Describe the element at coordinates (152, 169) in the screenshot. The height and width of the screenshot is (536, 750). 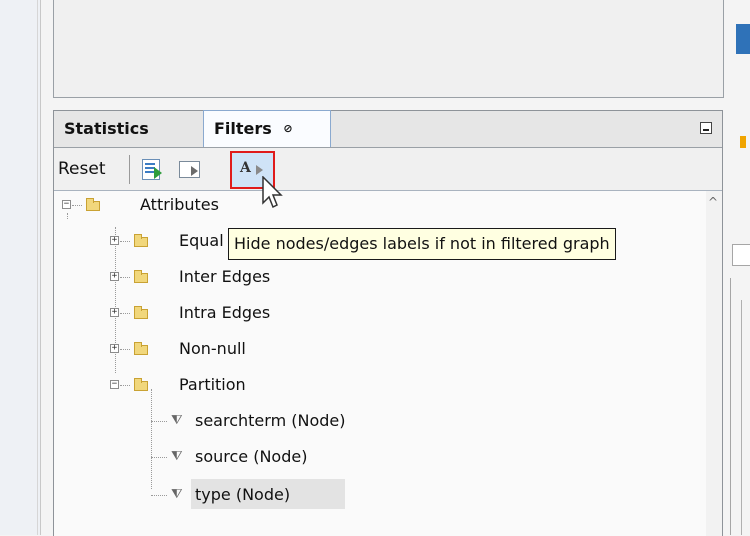
I see `export-filter-icon` at that location.